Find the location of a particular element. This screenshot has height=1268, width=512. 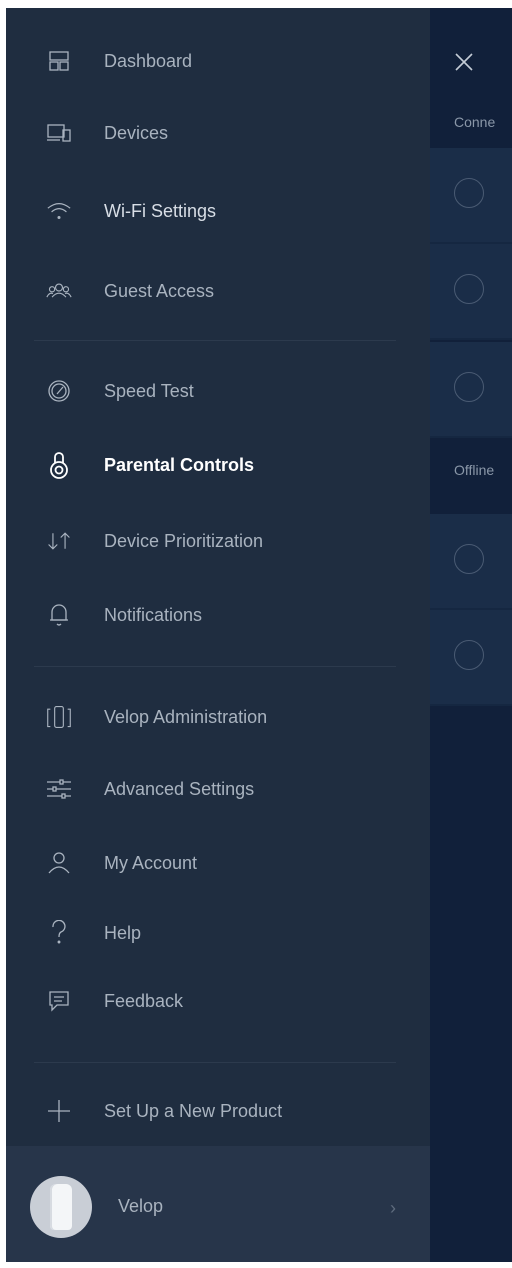

menu-item-dashboard: Dashboard is located at coordinates (218, 61).